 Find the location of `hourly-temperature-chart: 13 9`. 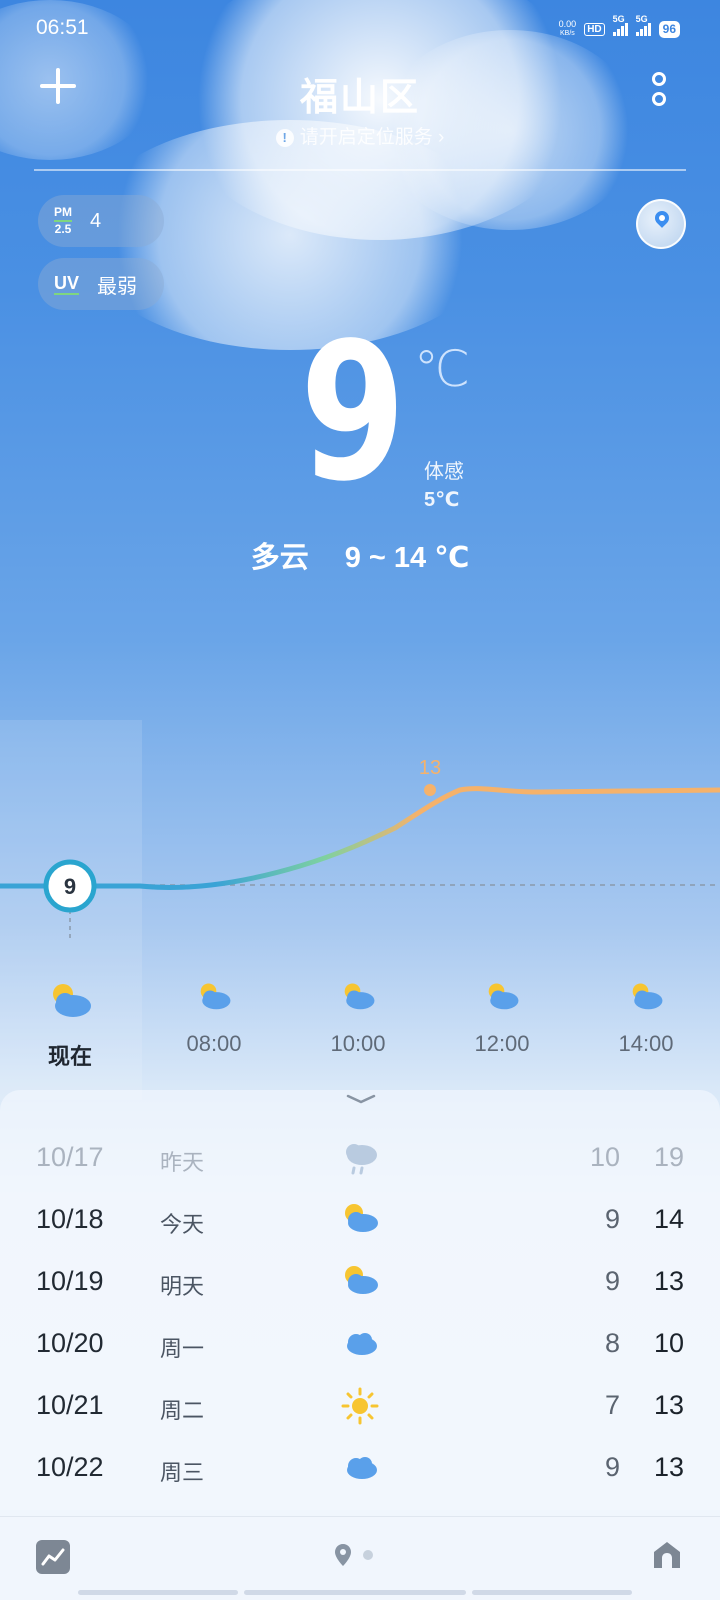

hourly-temperature-chart: 13 9 is located at coordinates (360, 850).